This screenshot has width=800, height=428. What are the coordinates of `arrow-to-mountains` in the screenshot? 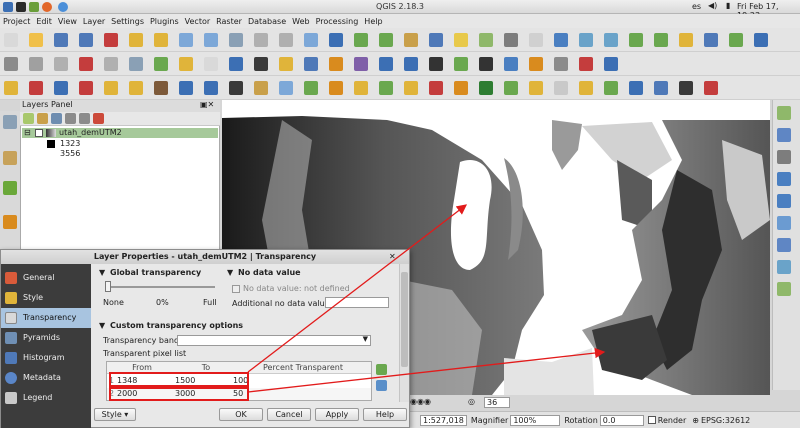 It's located at (426, 370).